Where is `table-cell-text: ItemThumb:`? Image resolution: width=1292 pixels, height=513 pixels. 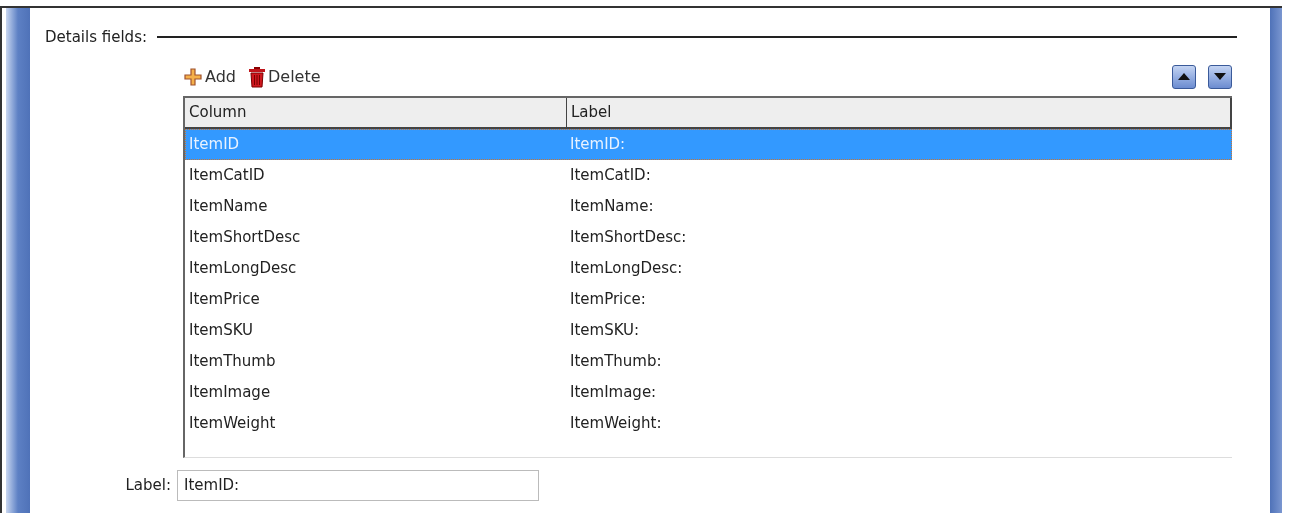 table-cell-text: ItemThumb: is located at coordinates (616, 361).